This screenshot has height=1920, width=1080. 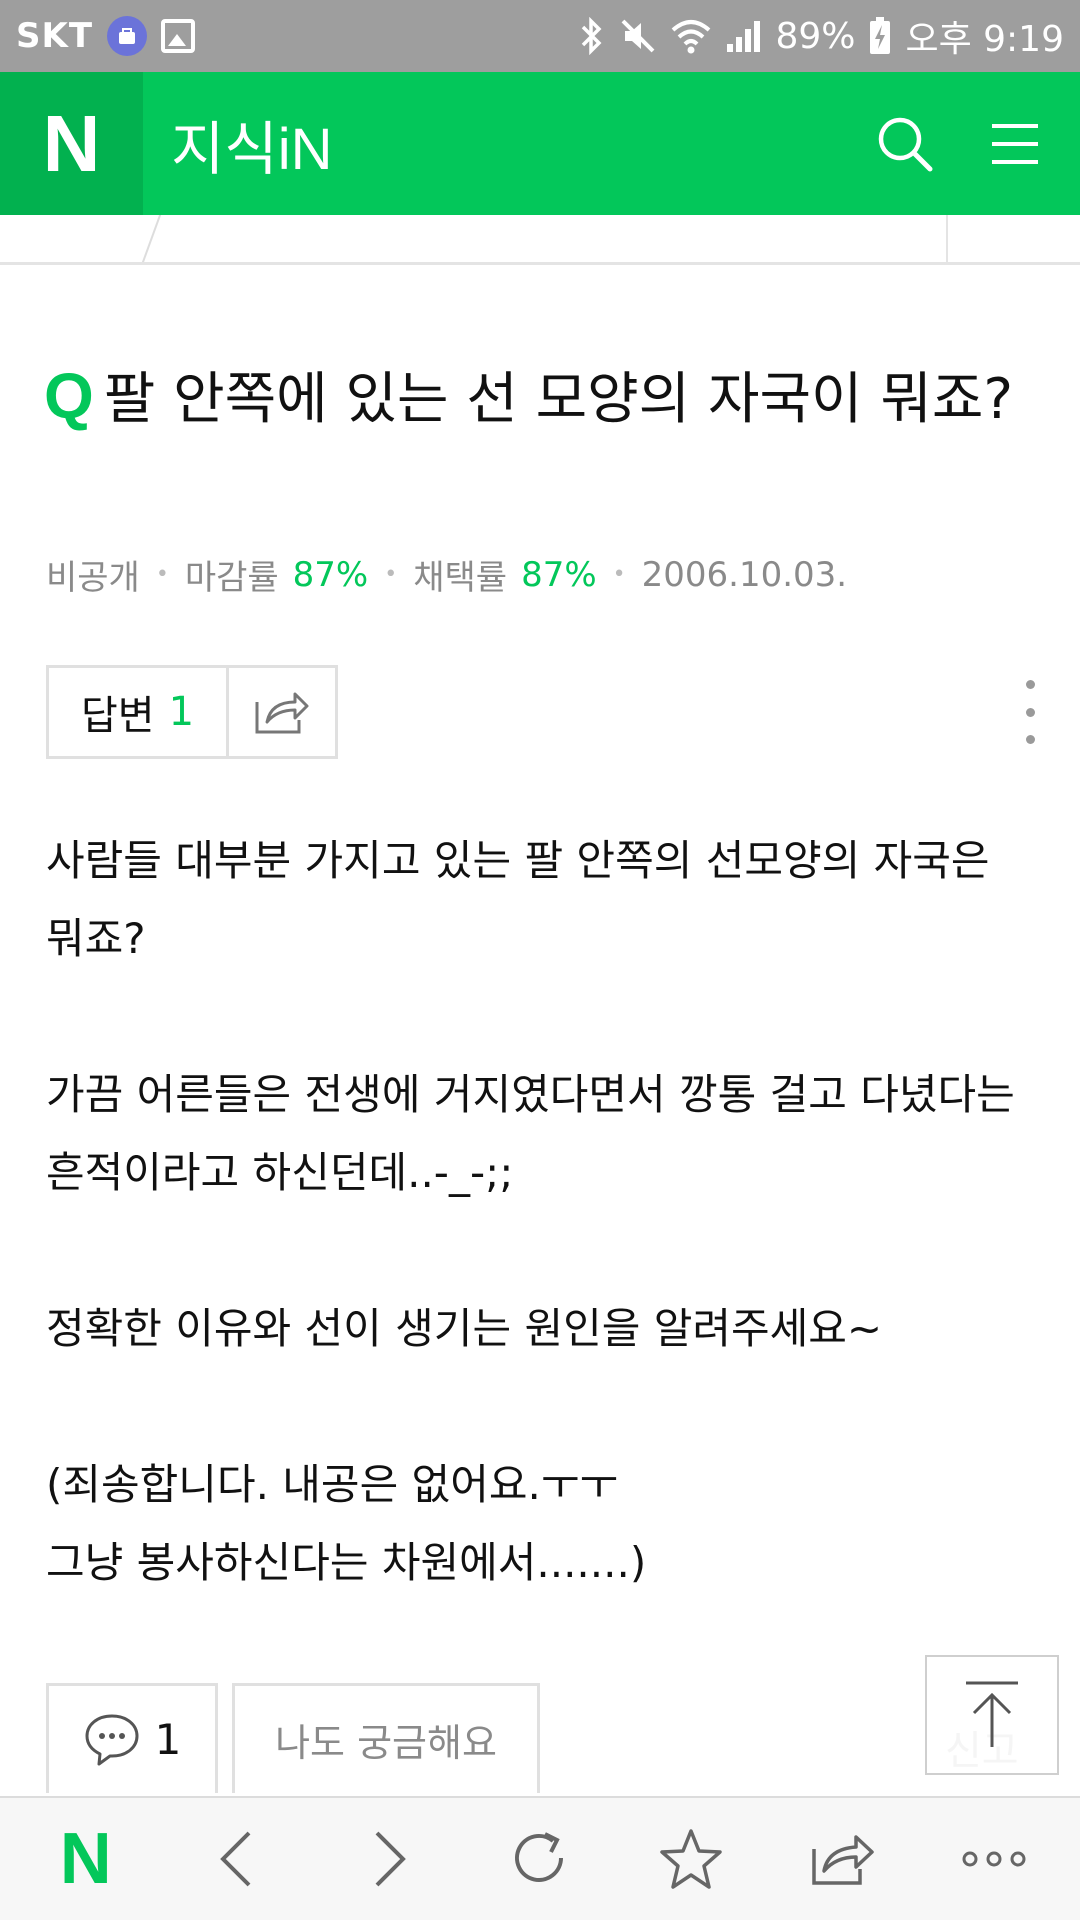 I want to click on naver-home-button: N, so click(x=86, y=1859).